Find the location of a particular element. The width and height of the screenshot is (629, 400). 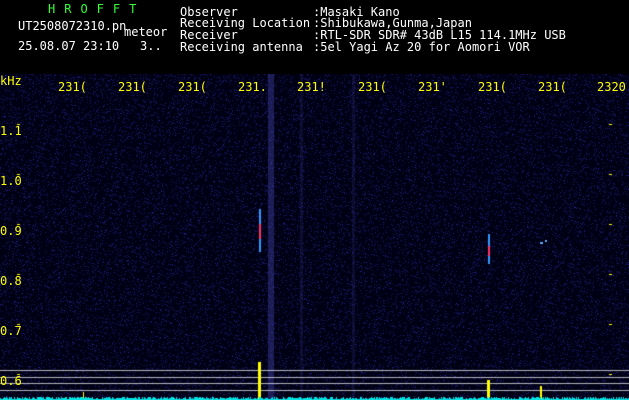

y-tick-label: 1.0 is located at coordinates (11, 181).